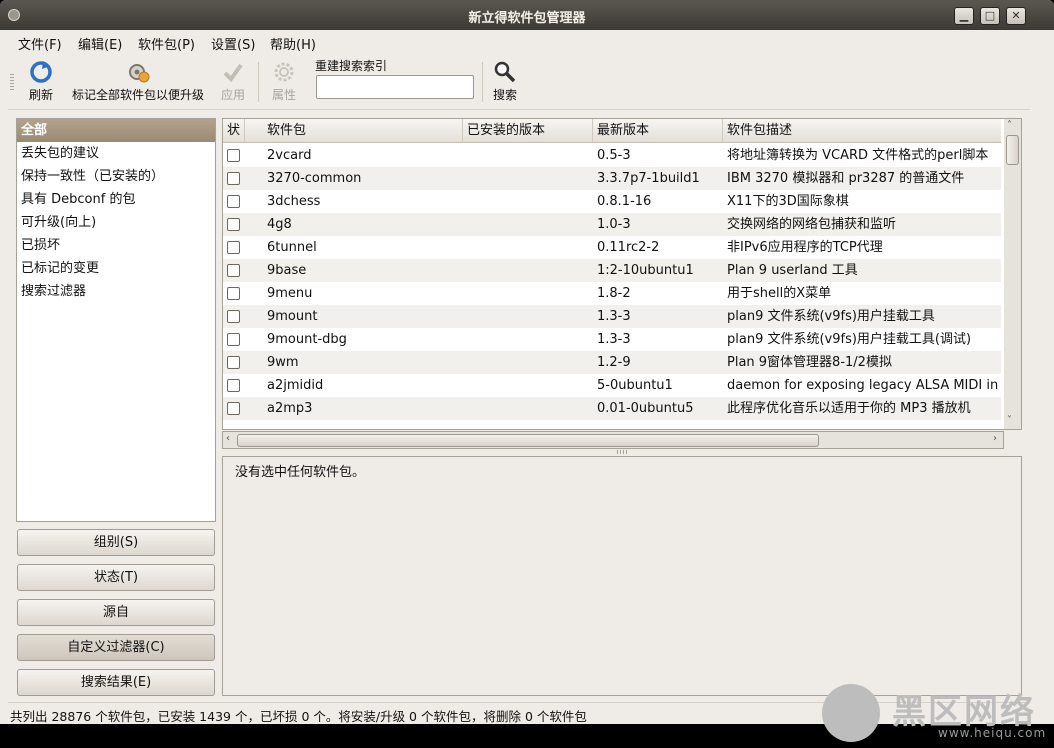 The height and width of the screenshot is (748, 1054). What do you see at coordinates (528, 440) in the screenshot?
I see `horizontal-scroll-thumb` at bounding box center [528, 440].